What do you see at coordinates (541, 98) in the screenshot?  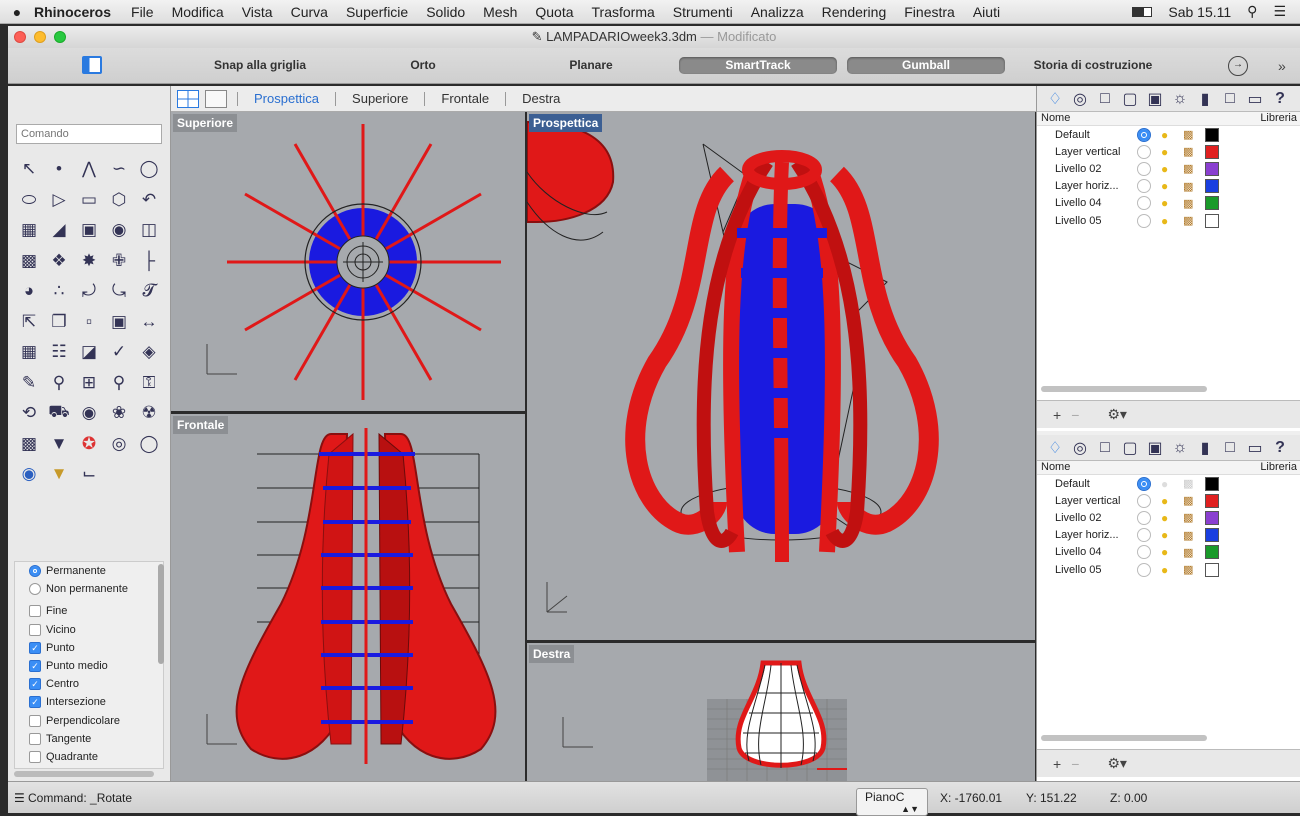 I see `tab-right: Destra` at bounding box center [541, 98].